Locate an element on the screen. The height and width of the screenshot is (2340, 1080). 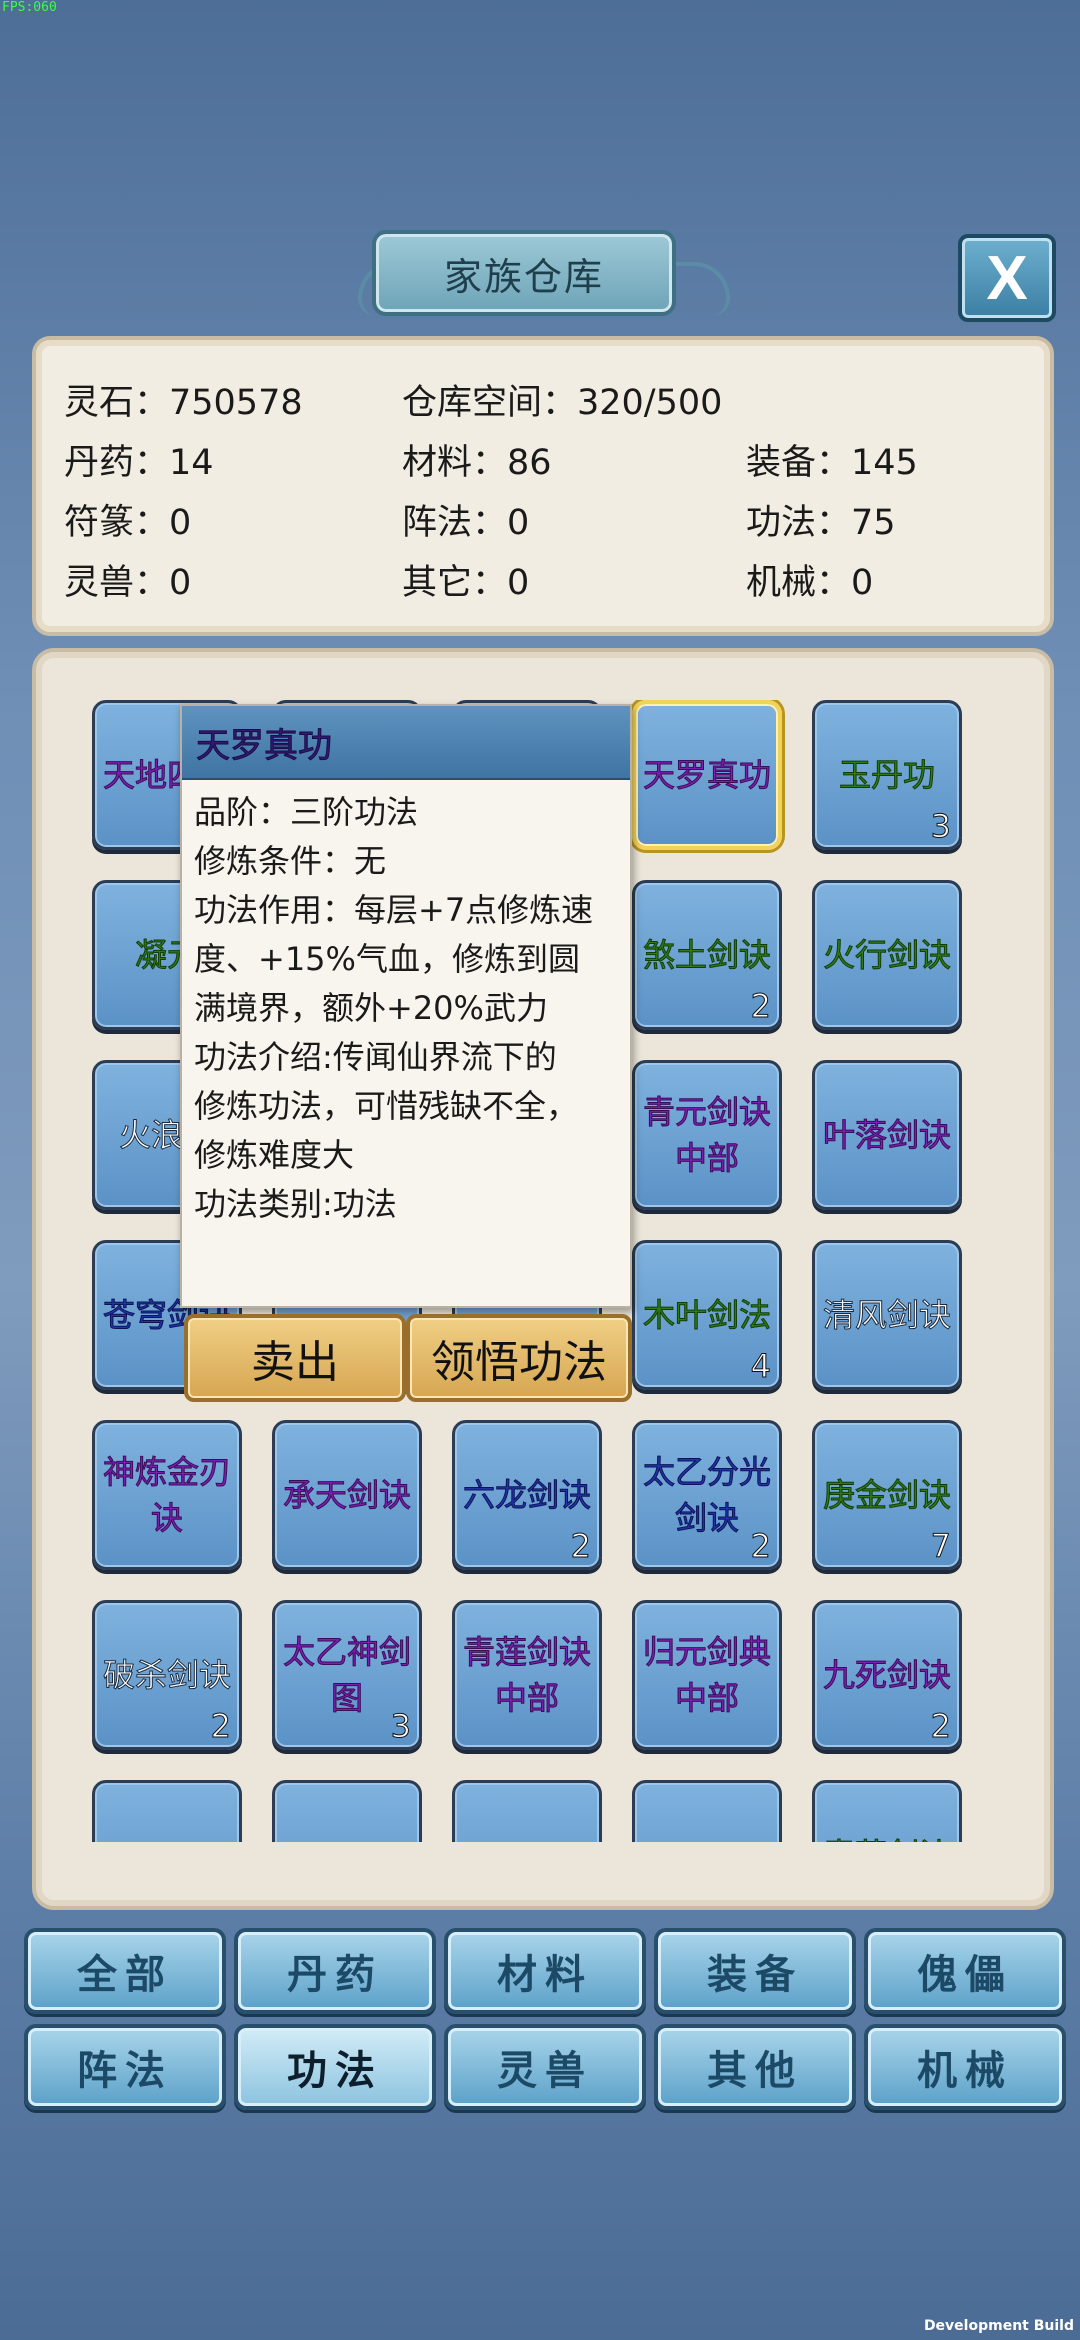
tooltip-line: 满境界，额外+20%武力 is located at coordinates (371, 1008).